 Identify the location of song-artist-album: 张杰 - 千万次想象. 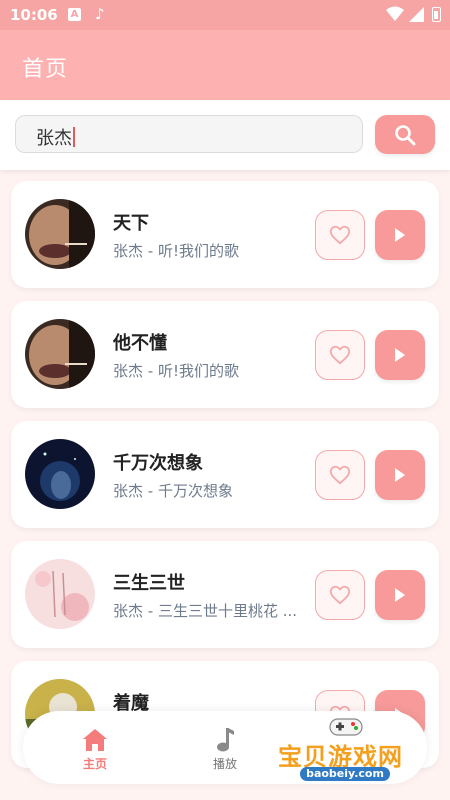
(173, 491).